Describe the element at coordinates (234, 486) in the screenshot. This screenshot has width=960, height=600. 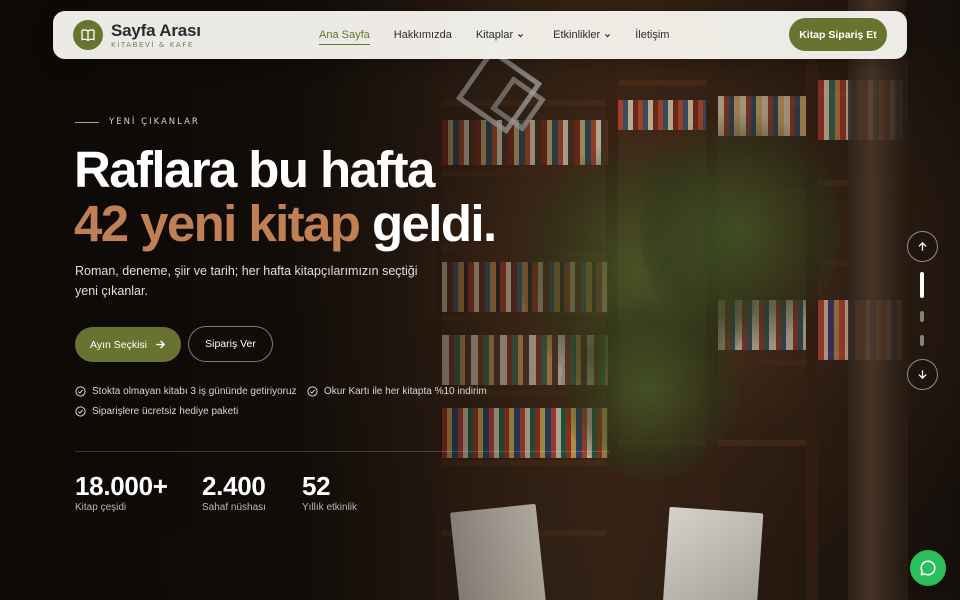
I see `stat-value: 2.400` at that location.